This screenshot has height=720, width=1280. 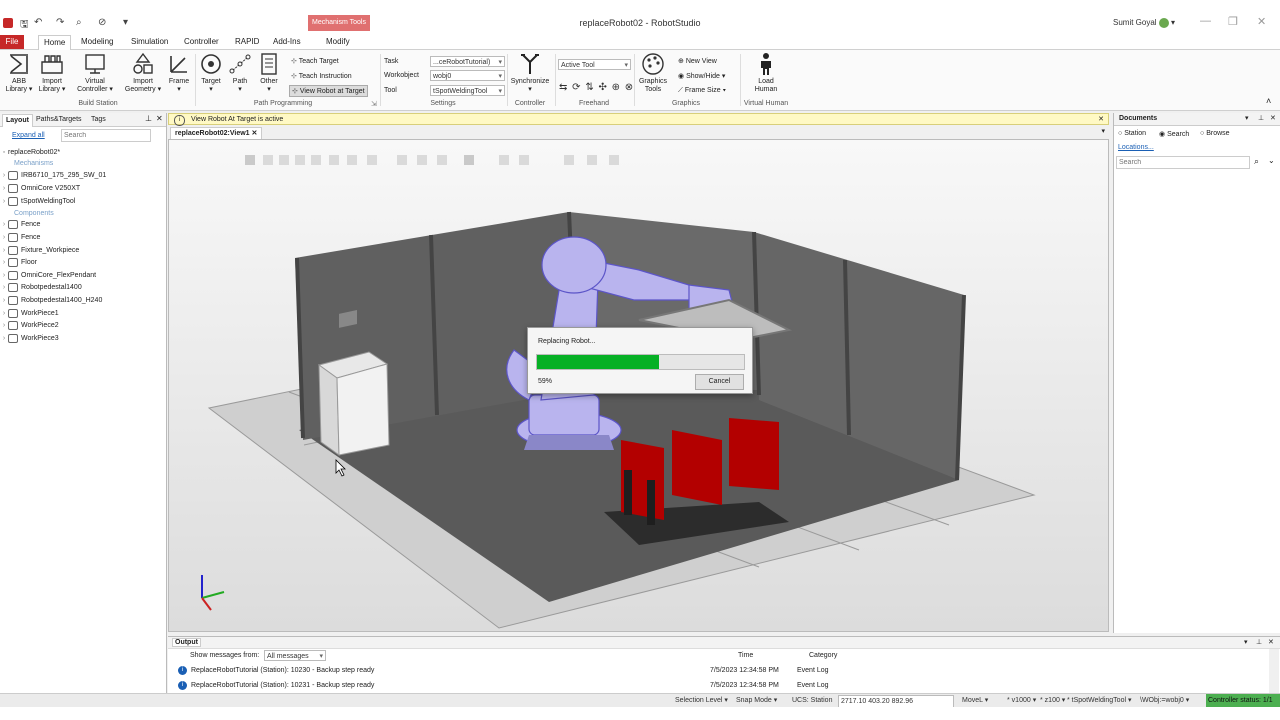 I want to click on part-icon, so click(x=13, y=275).